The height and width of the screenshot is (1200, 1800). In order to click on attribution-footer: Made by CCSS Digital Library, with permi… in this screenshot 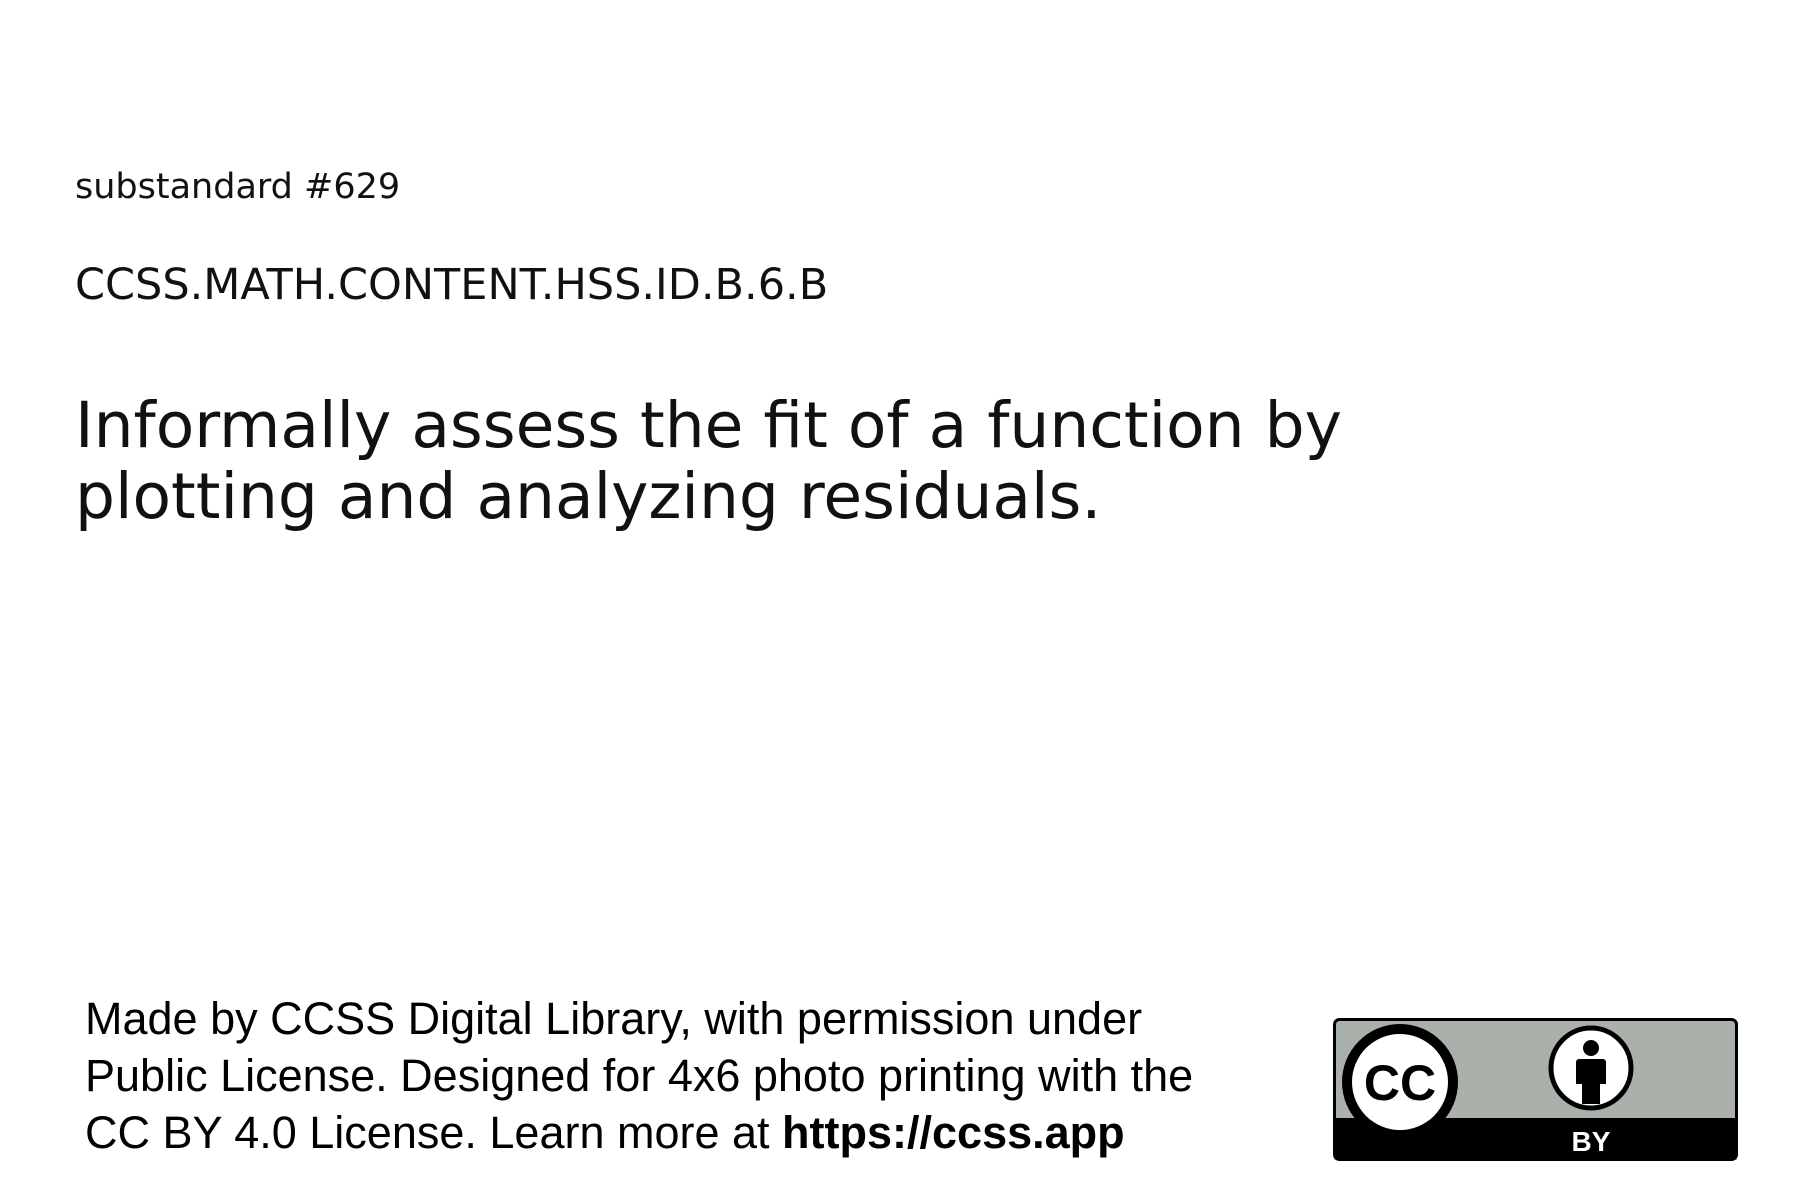, I will do `click(700, 1075)`.